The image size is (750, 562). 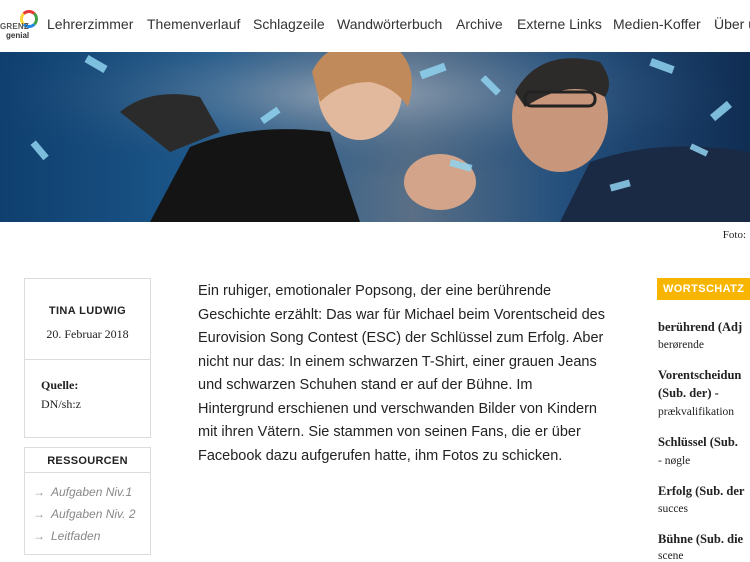 I want to click on logo-text-bottom: genial, so click(x=18, y=35).